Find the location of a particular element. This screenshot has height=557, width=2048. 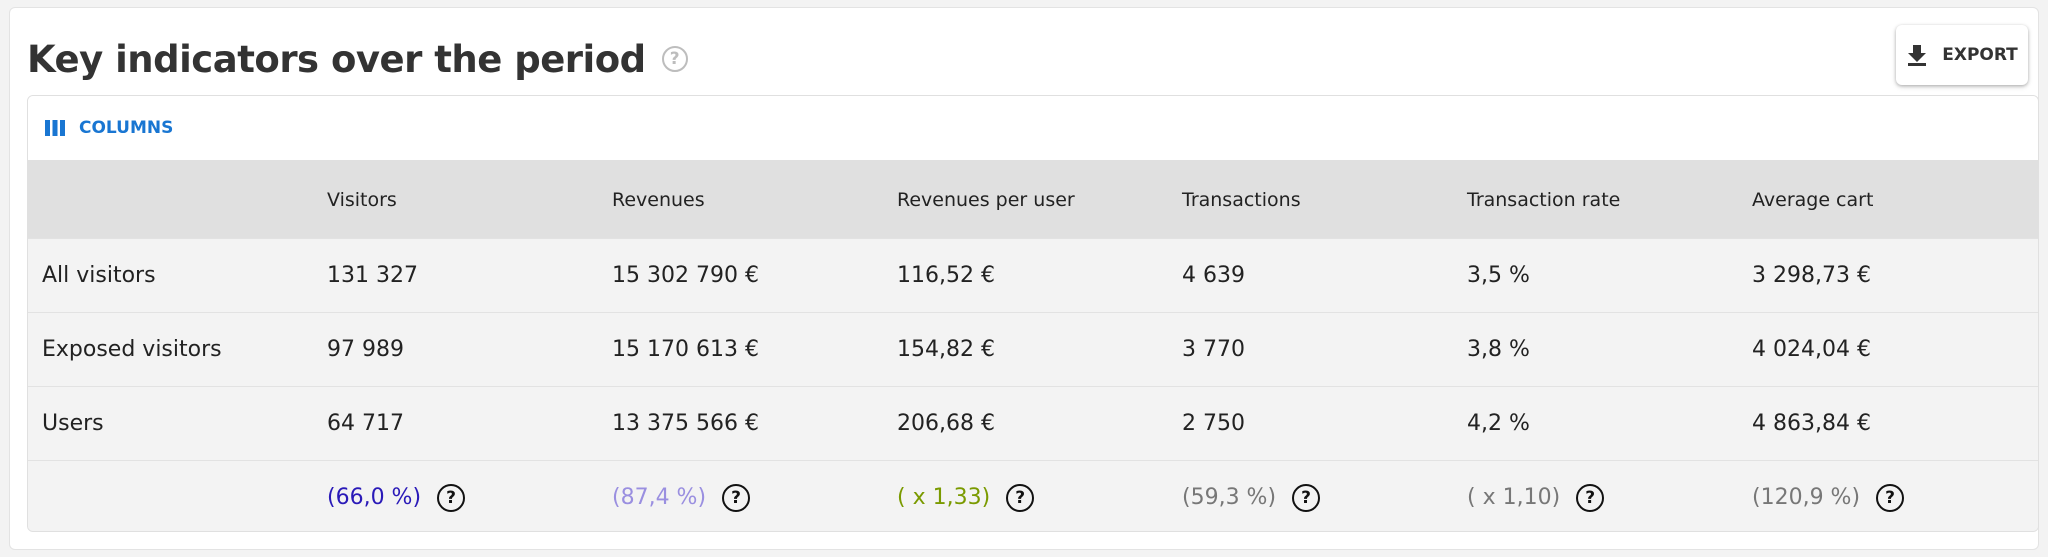

page-title: Key indicators over the period is located at coordinates (336, 59).